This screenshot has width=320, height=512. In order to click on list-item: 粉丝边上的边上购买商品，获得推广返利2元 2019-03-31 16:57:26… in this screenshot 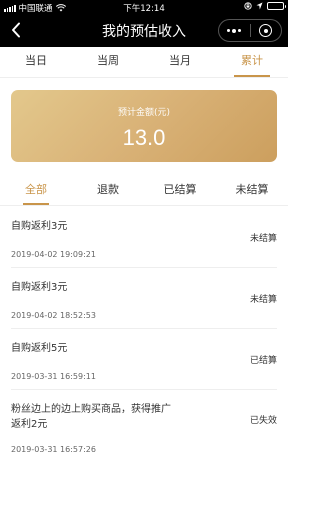, I will do `click(144, 426)`.